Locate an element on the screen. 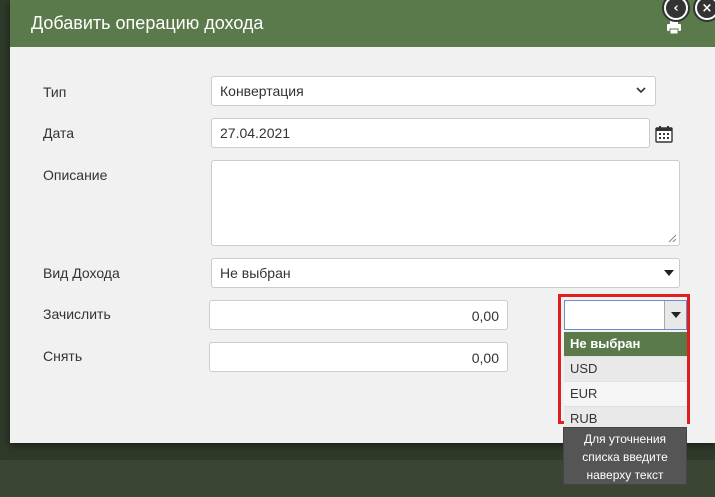  income-kind-value: Не выбран is located at coordinates (255, 273).